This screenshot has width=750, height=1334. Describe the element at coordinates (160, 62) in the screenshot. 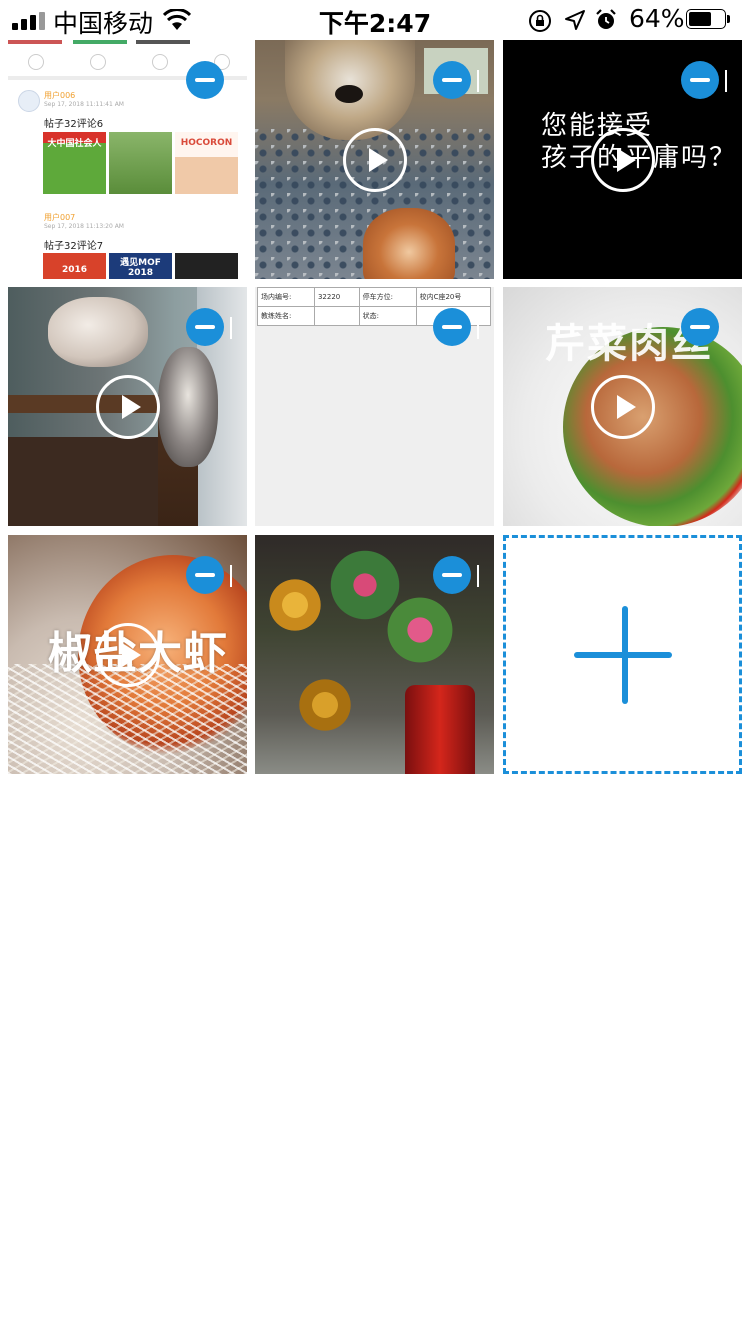

I see `upvote-icon` at that location.